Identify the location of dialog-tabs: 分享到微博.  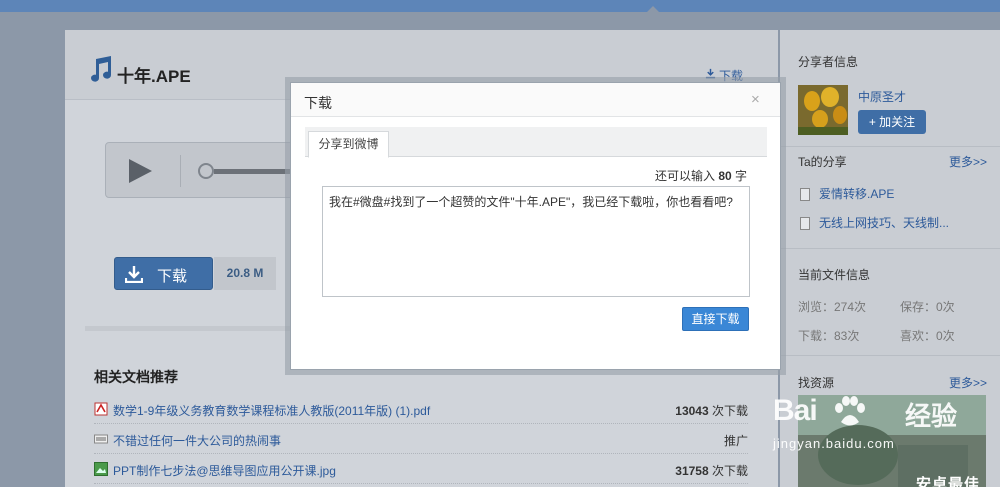
(536, 142).